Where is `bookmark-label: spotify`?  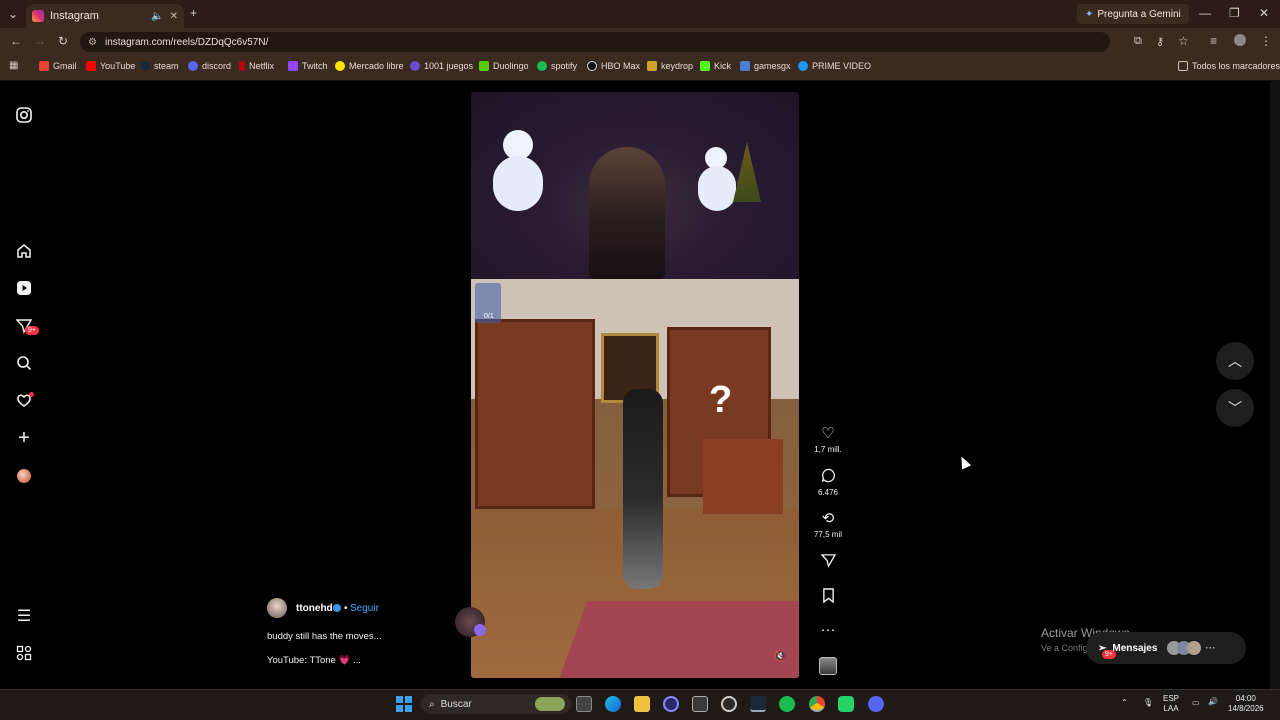
bookmark-label: spotify is located at coordinates (564, 66).